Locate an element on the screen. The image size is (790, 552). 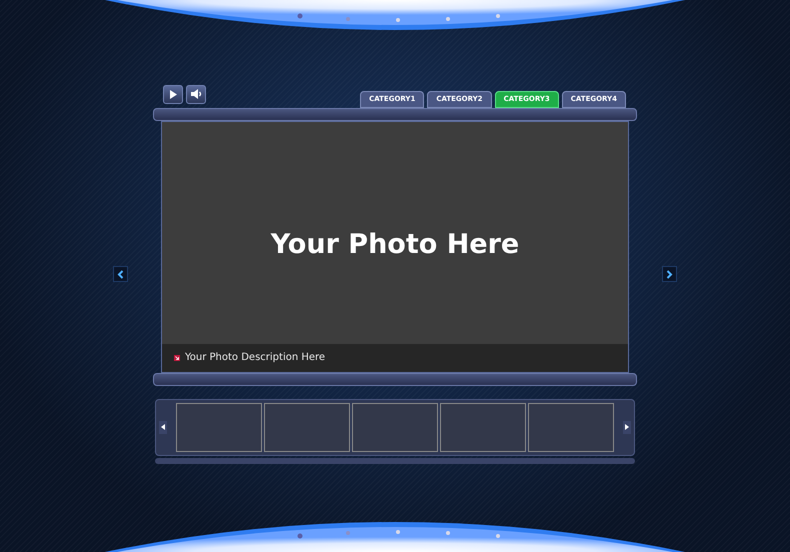
speaker-icon is located at coordinates (196, 94).